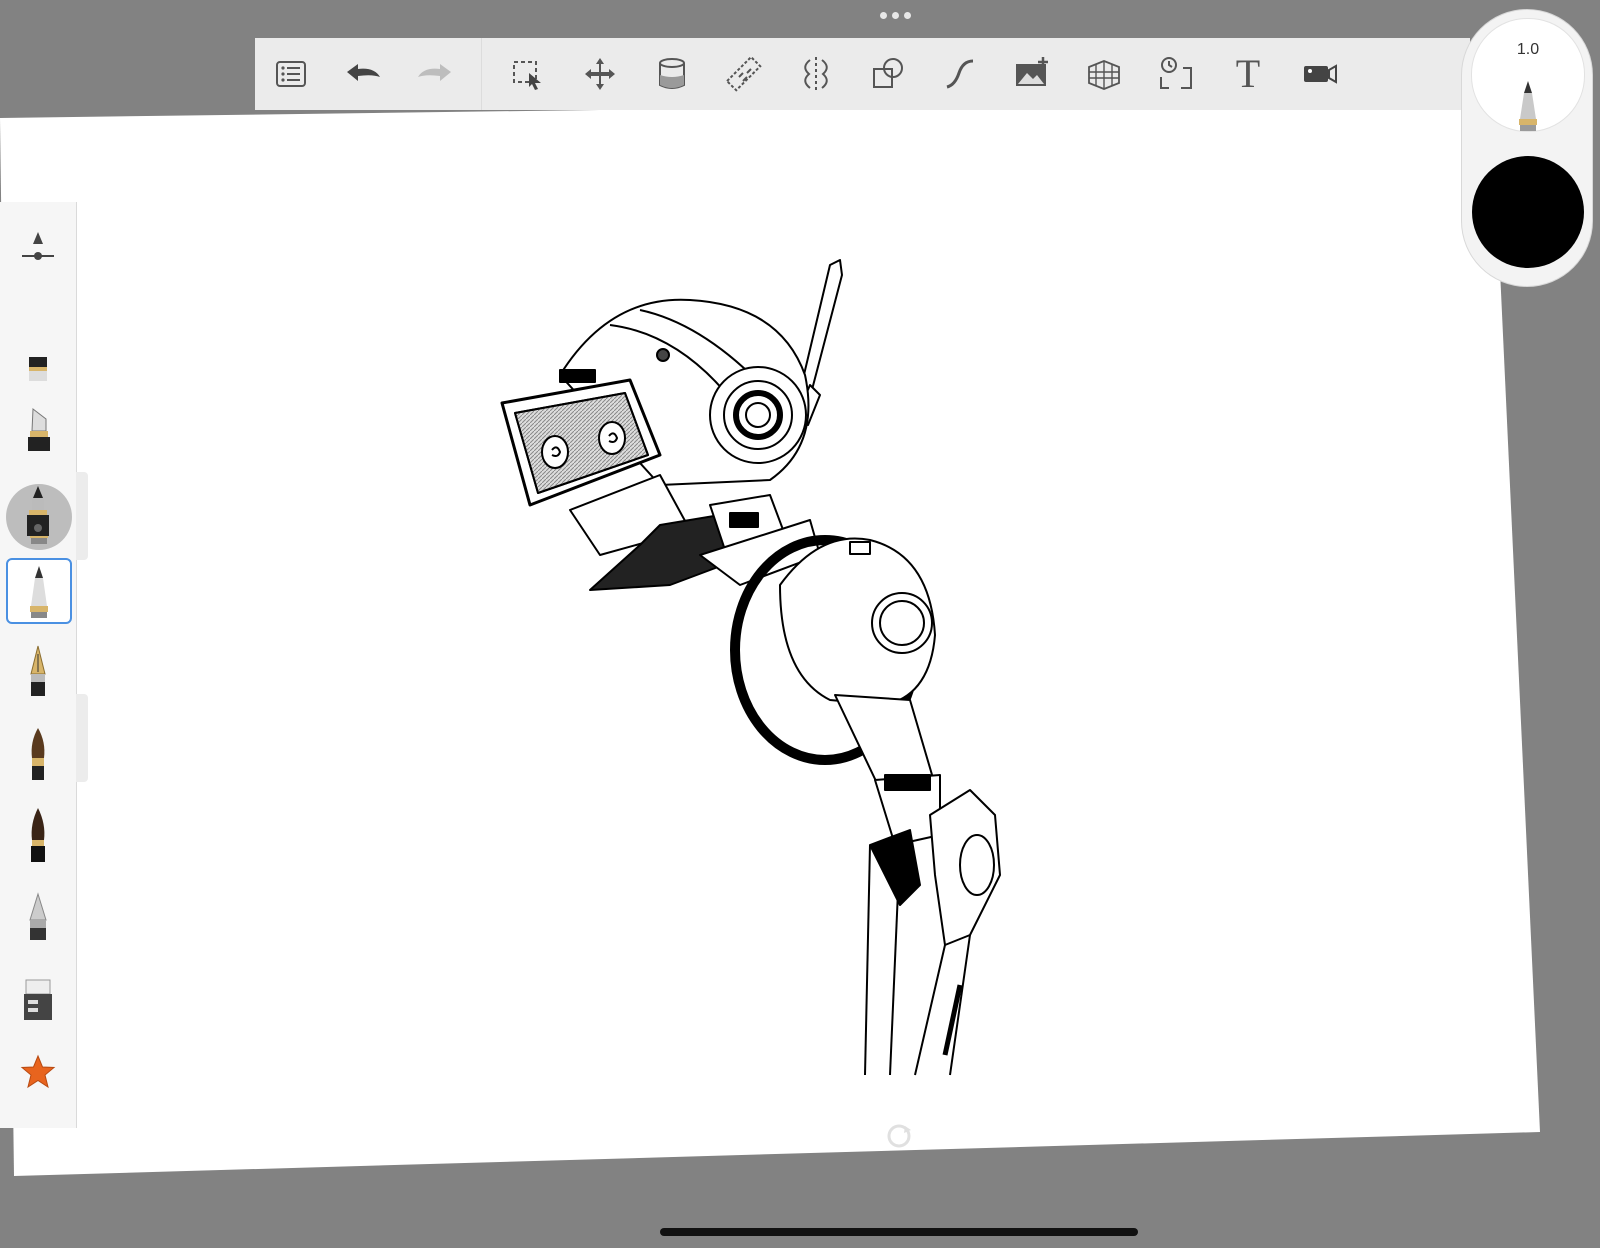 This screenshot has width=1600, height=1248. What do you see at coordinates (481, 74) in the screenshot?
I see `toolbar-divider` at bounding box center [481, 74].